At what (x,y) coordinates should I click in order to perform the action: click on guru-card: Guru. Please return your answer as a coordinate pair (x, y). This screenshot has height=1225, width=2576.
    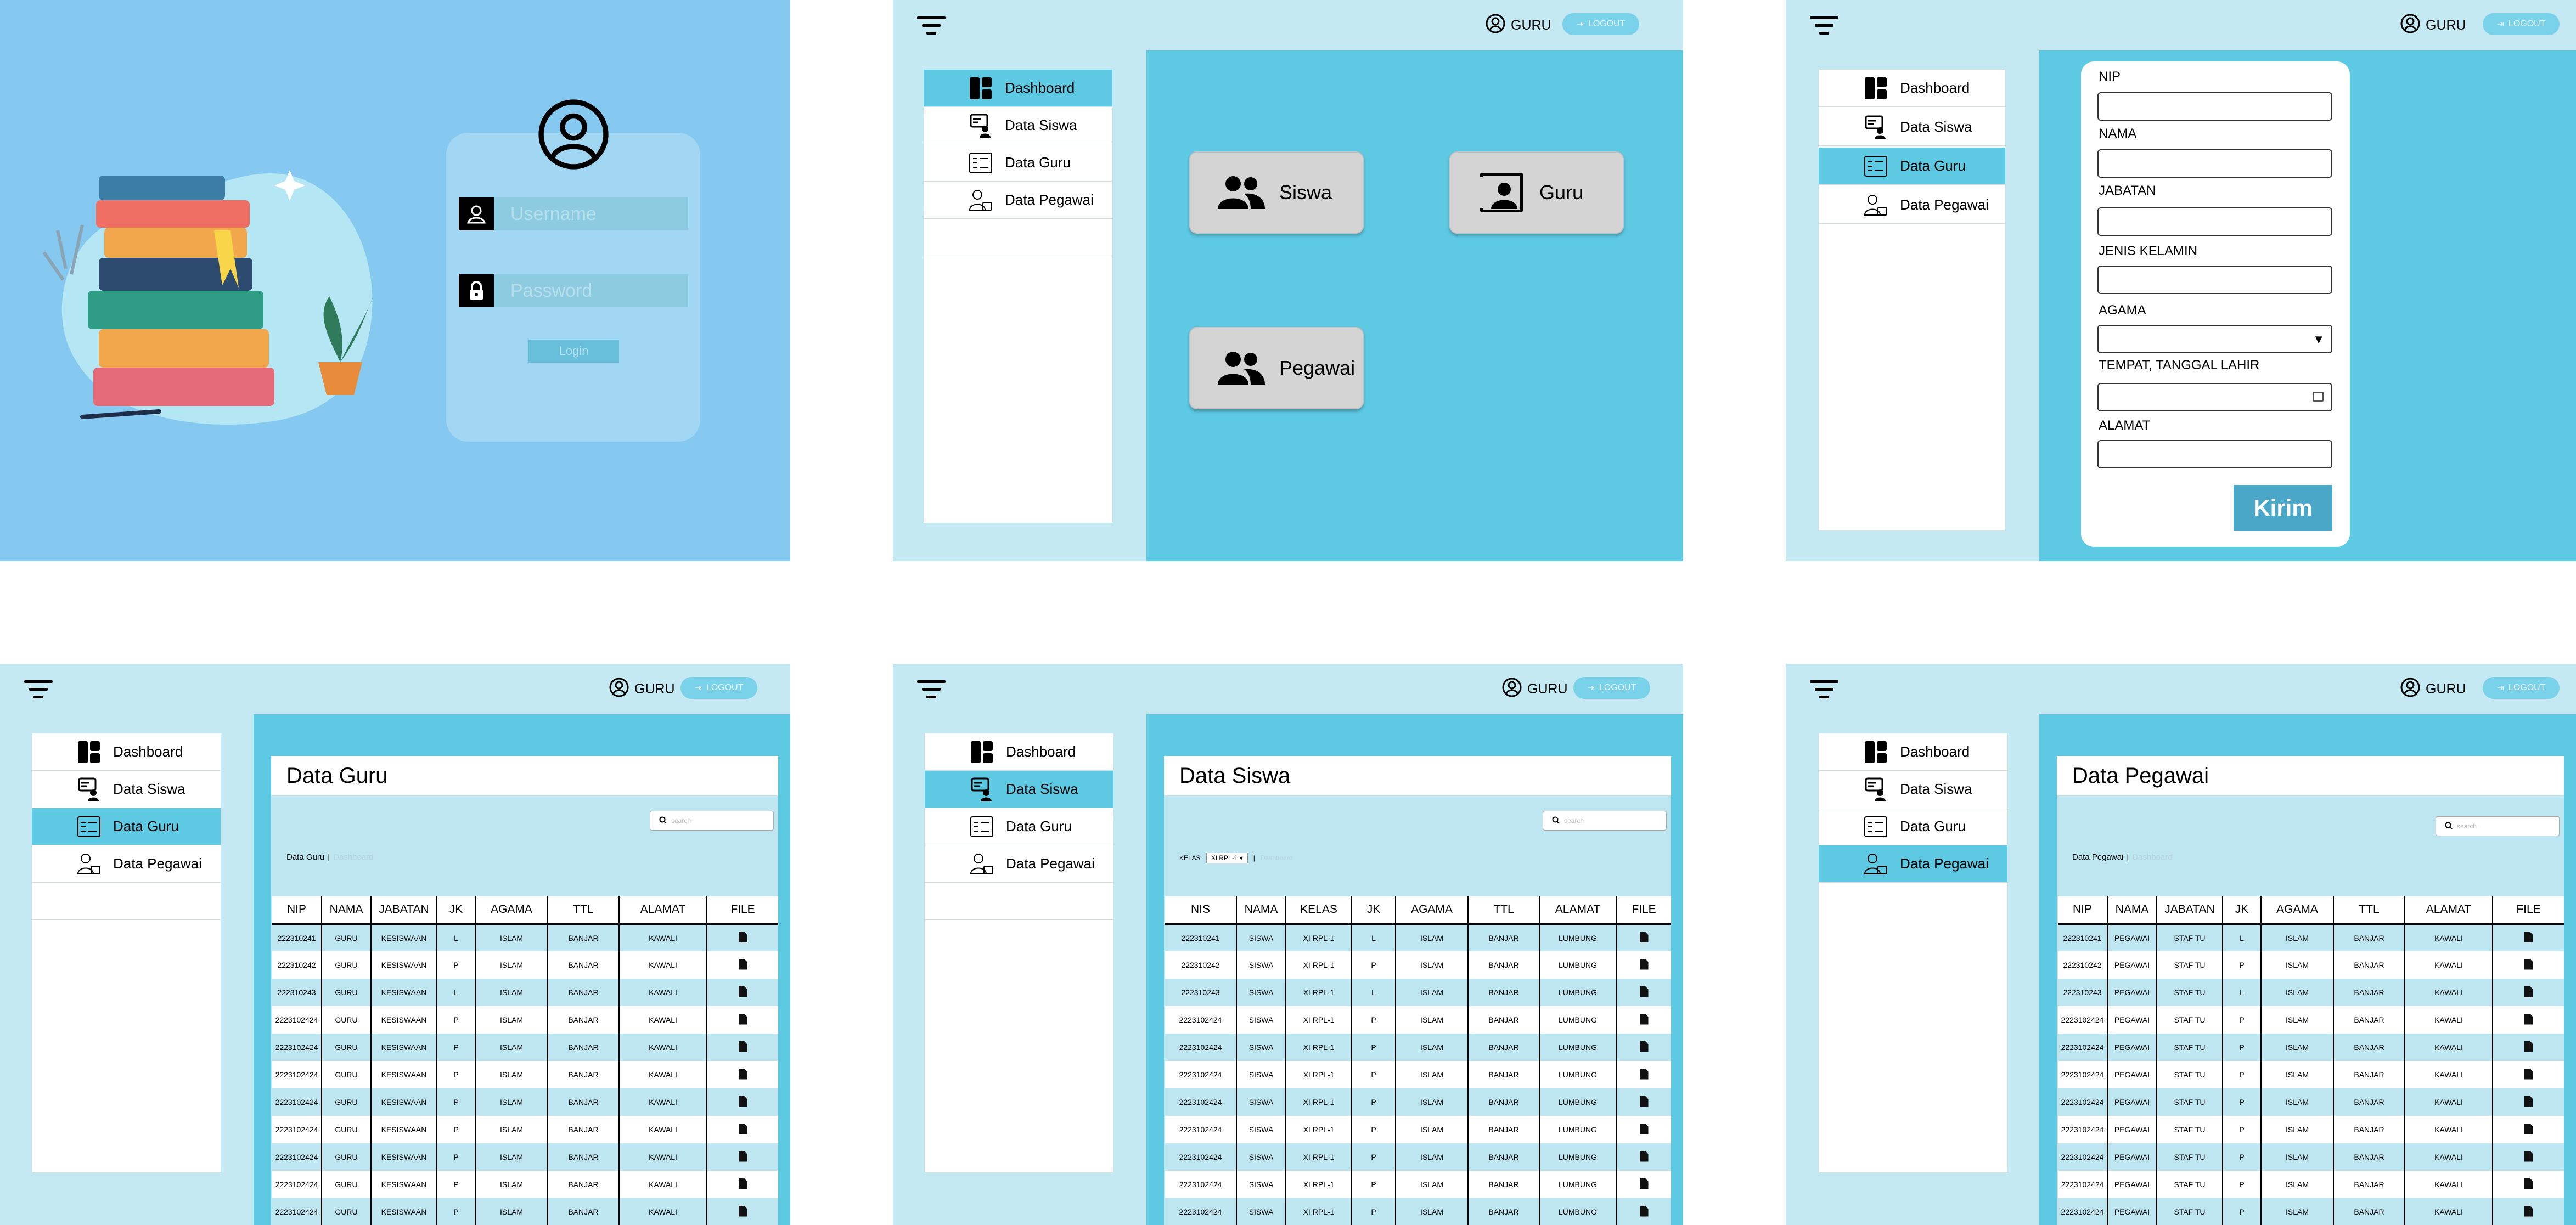
    Looking at the image, I should click on (1536, 192).